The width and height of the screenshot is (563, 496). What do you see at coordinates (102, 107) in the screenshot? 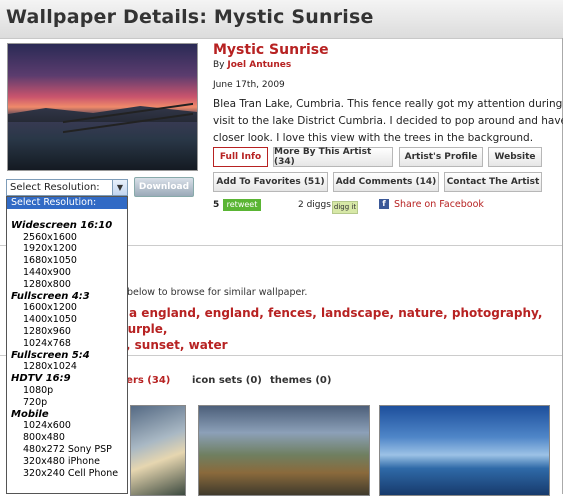
I see `wallpaper-preview-image` at bounding box center [102, 107].